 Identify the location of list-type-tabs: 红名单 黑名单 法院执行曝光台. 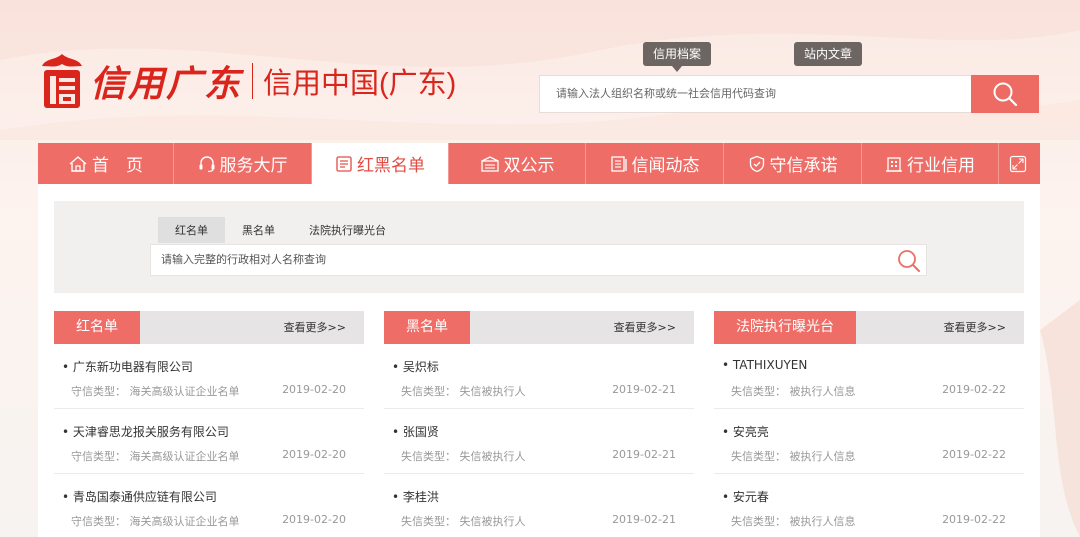
(280, 230).